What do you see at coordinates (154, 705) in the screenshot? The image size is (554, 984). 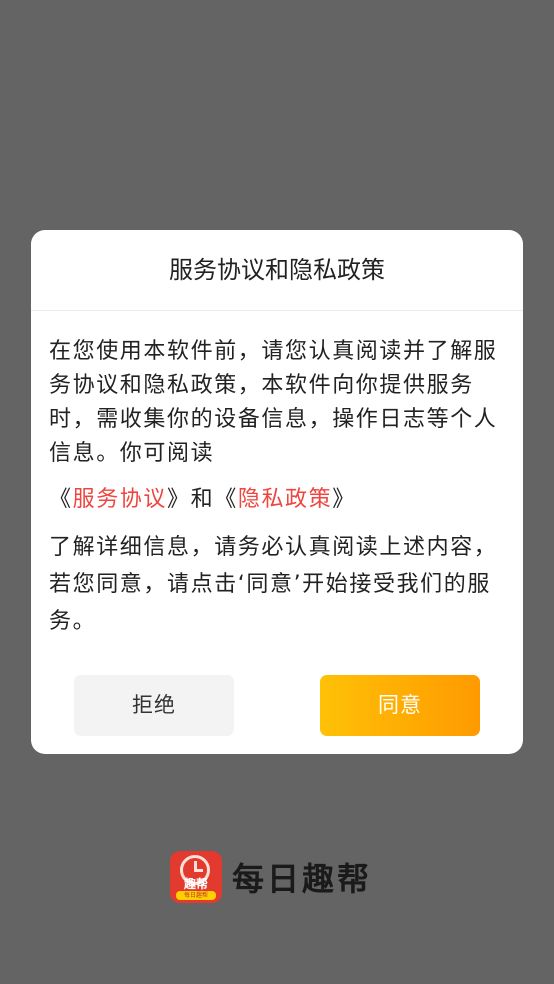 I see `reject-button: 拒绝` at bounding box center [154, 705].